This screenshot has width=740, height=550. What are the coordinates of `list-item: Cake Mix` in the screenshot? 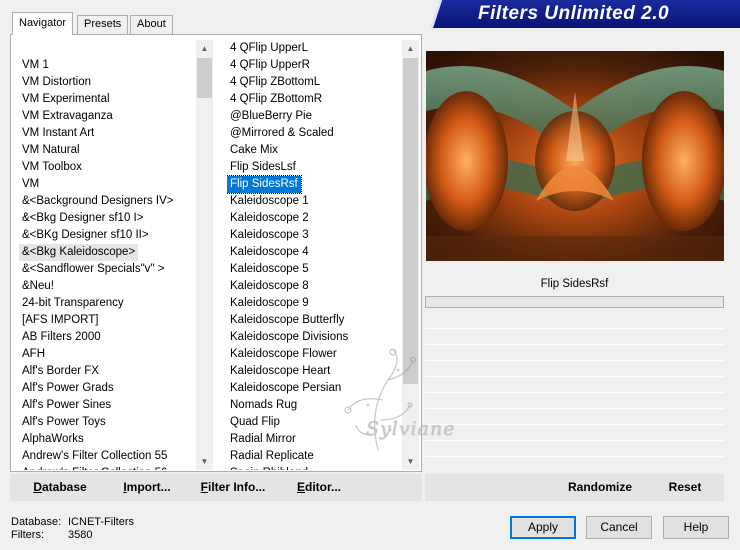 It's located at (254, 150).